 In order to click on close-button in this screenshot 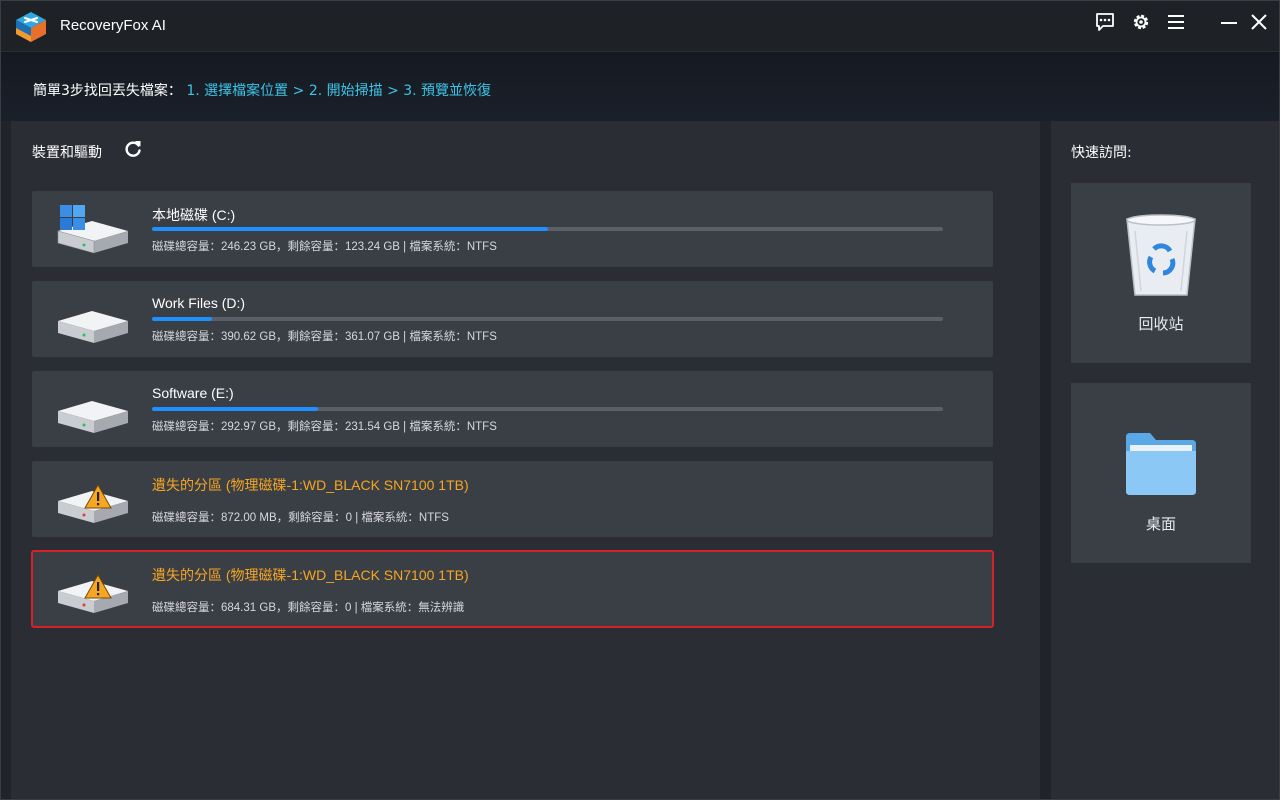, I will do `click(1259, 22)`.